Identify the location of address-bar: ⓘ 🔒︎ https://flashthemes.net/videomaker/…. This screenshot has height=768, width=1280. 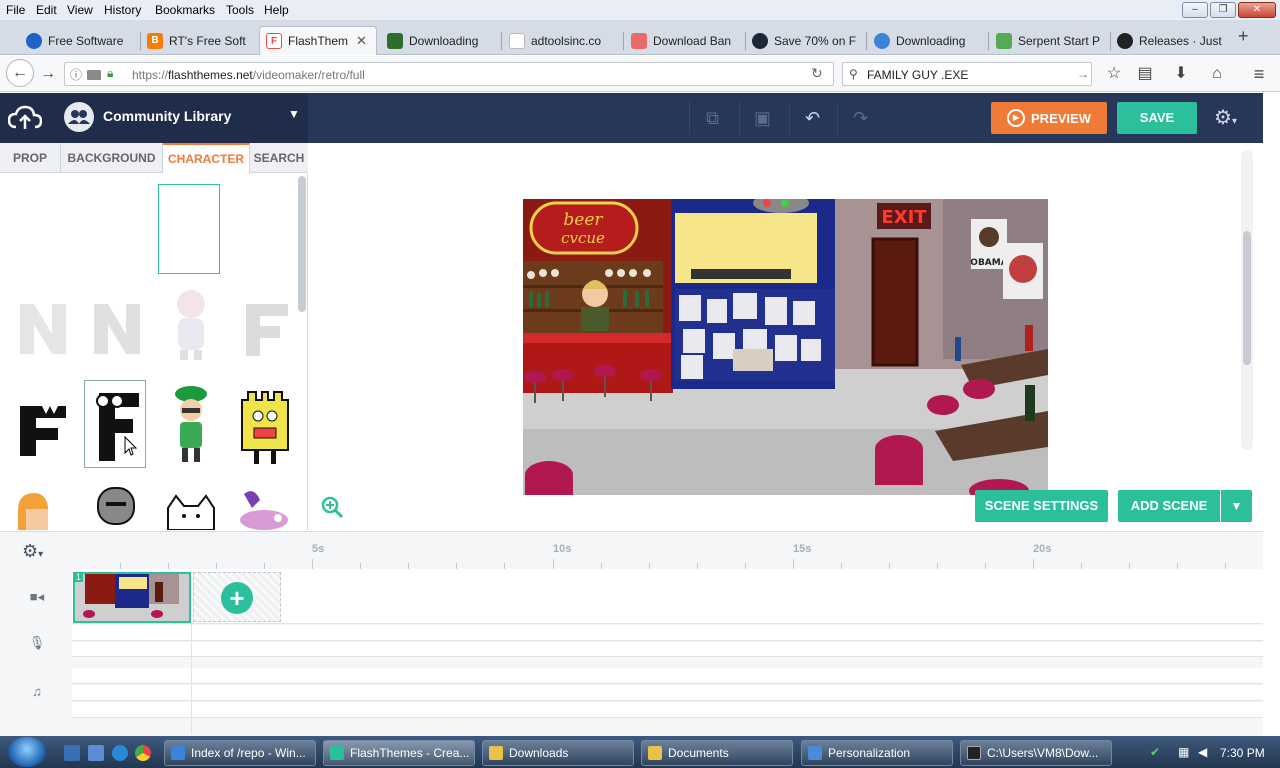
(449, 74).